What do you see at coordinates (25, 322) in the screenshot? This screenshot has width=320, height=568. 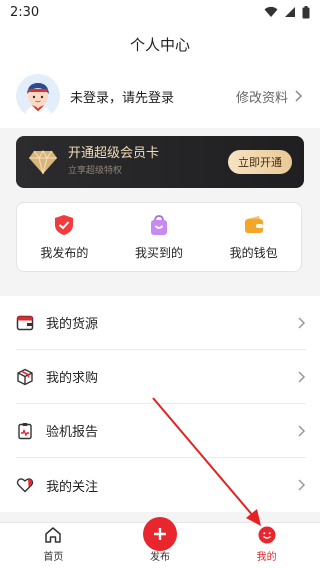 I see `wallet-card-icon` at bounding box center [25, 322].